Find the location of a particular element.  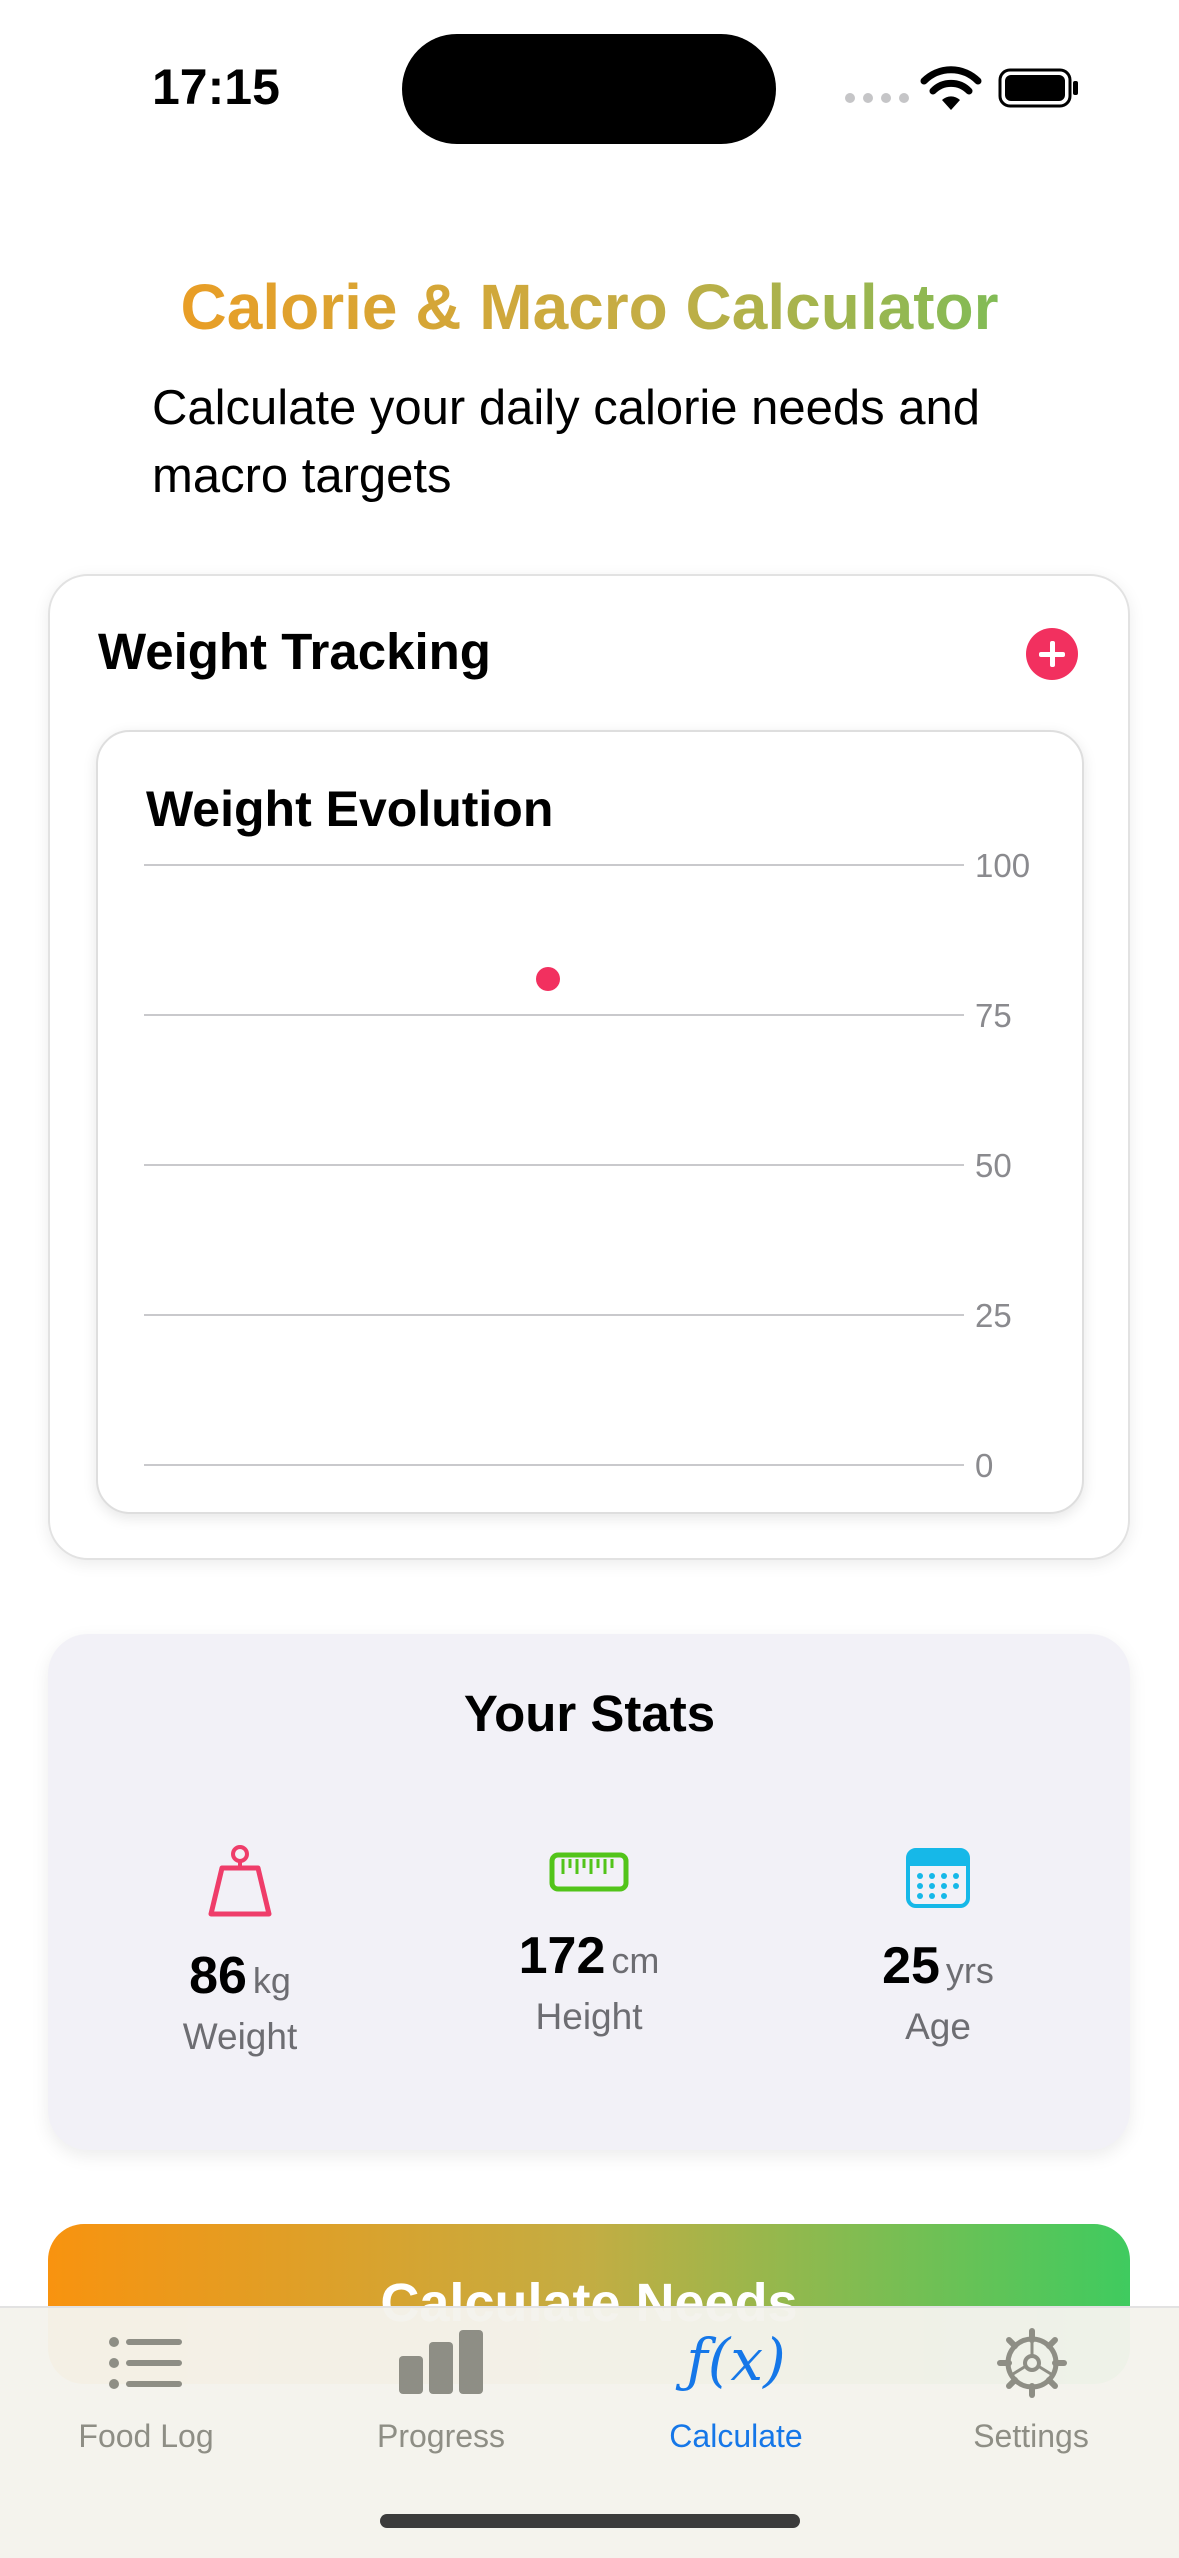

stat-age-tile: 25 yrs Age is located at coordinates (938, 1948).